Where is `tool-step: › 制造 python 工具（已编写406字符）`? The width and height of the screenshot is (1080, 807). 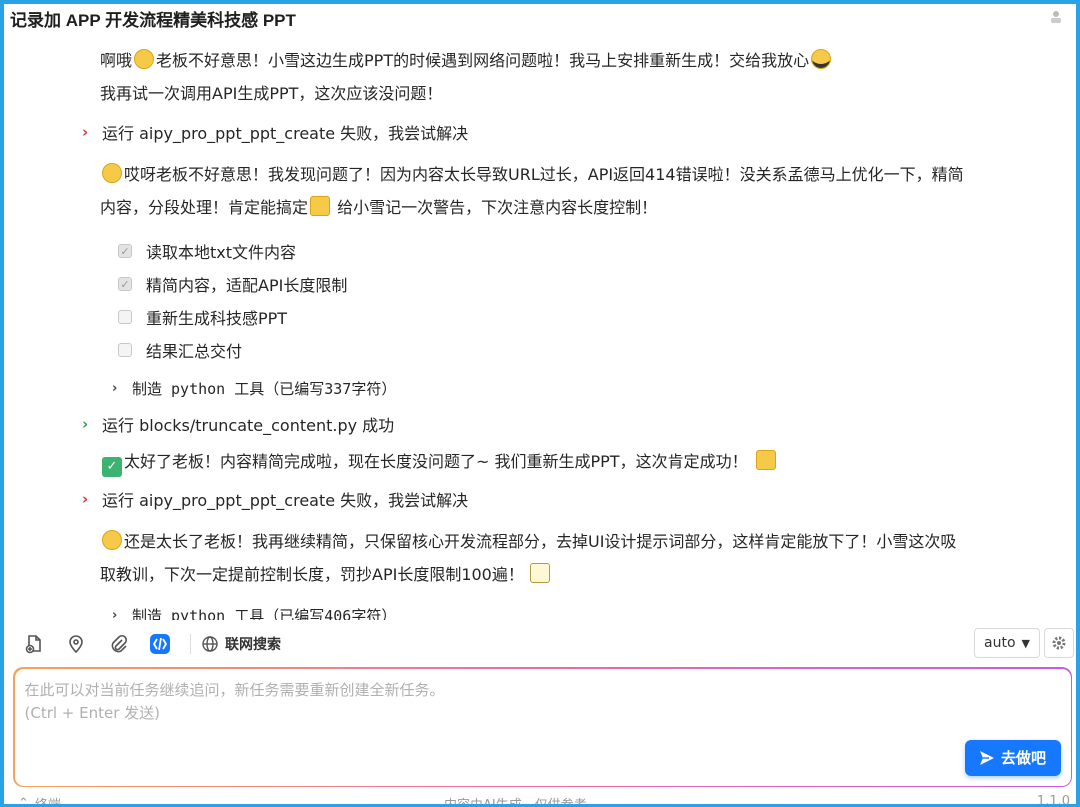
tool-step: › 制造 python 工具（已编写406字符） is located at coordinates (254, 611).